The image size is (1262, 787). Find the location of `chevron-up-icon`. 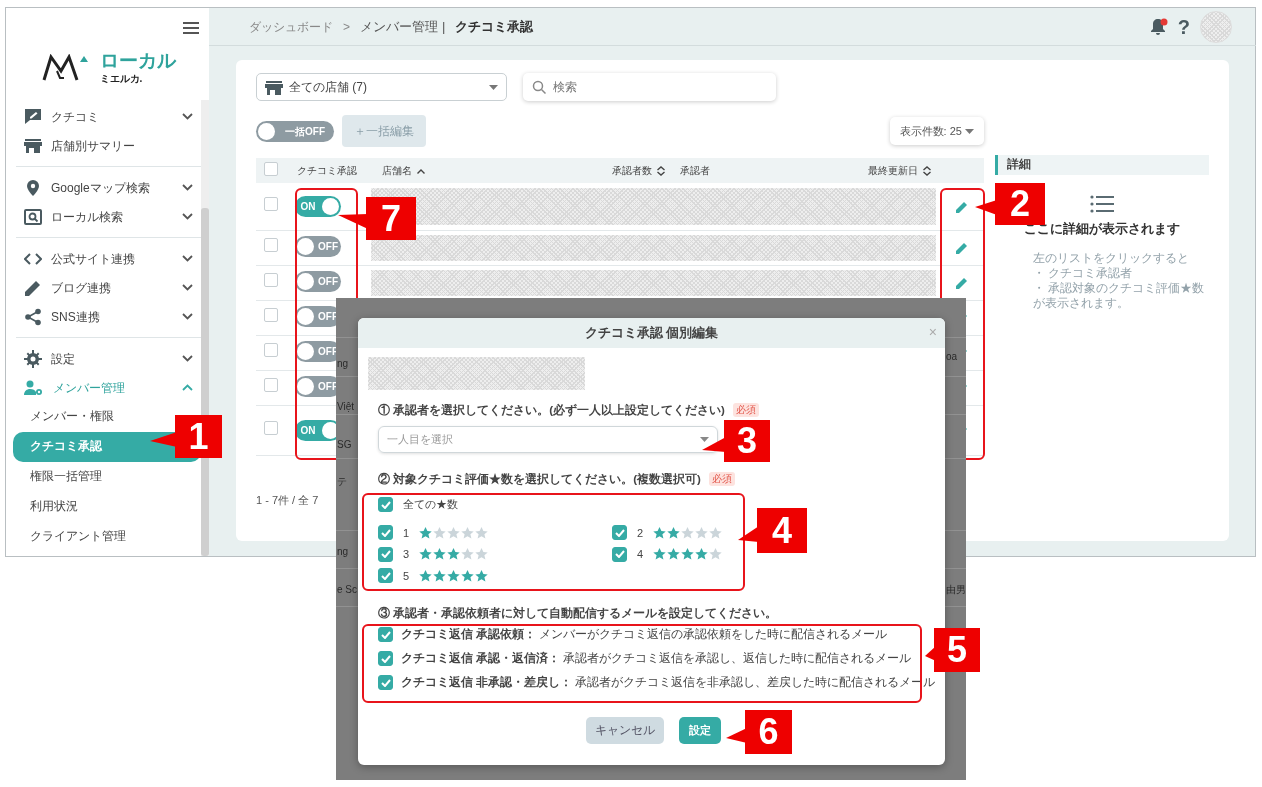

chevron-up-icon is located at coordinates (187, 387).